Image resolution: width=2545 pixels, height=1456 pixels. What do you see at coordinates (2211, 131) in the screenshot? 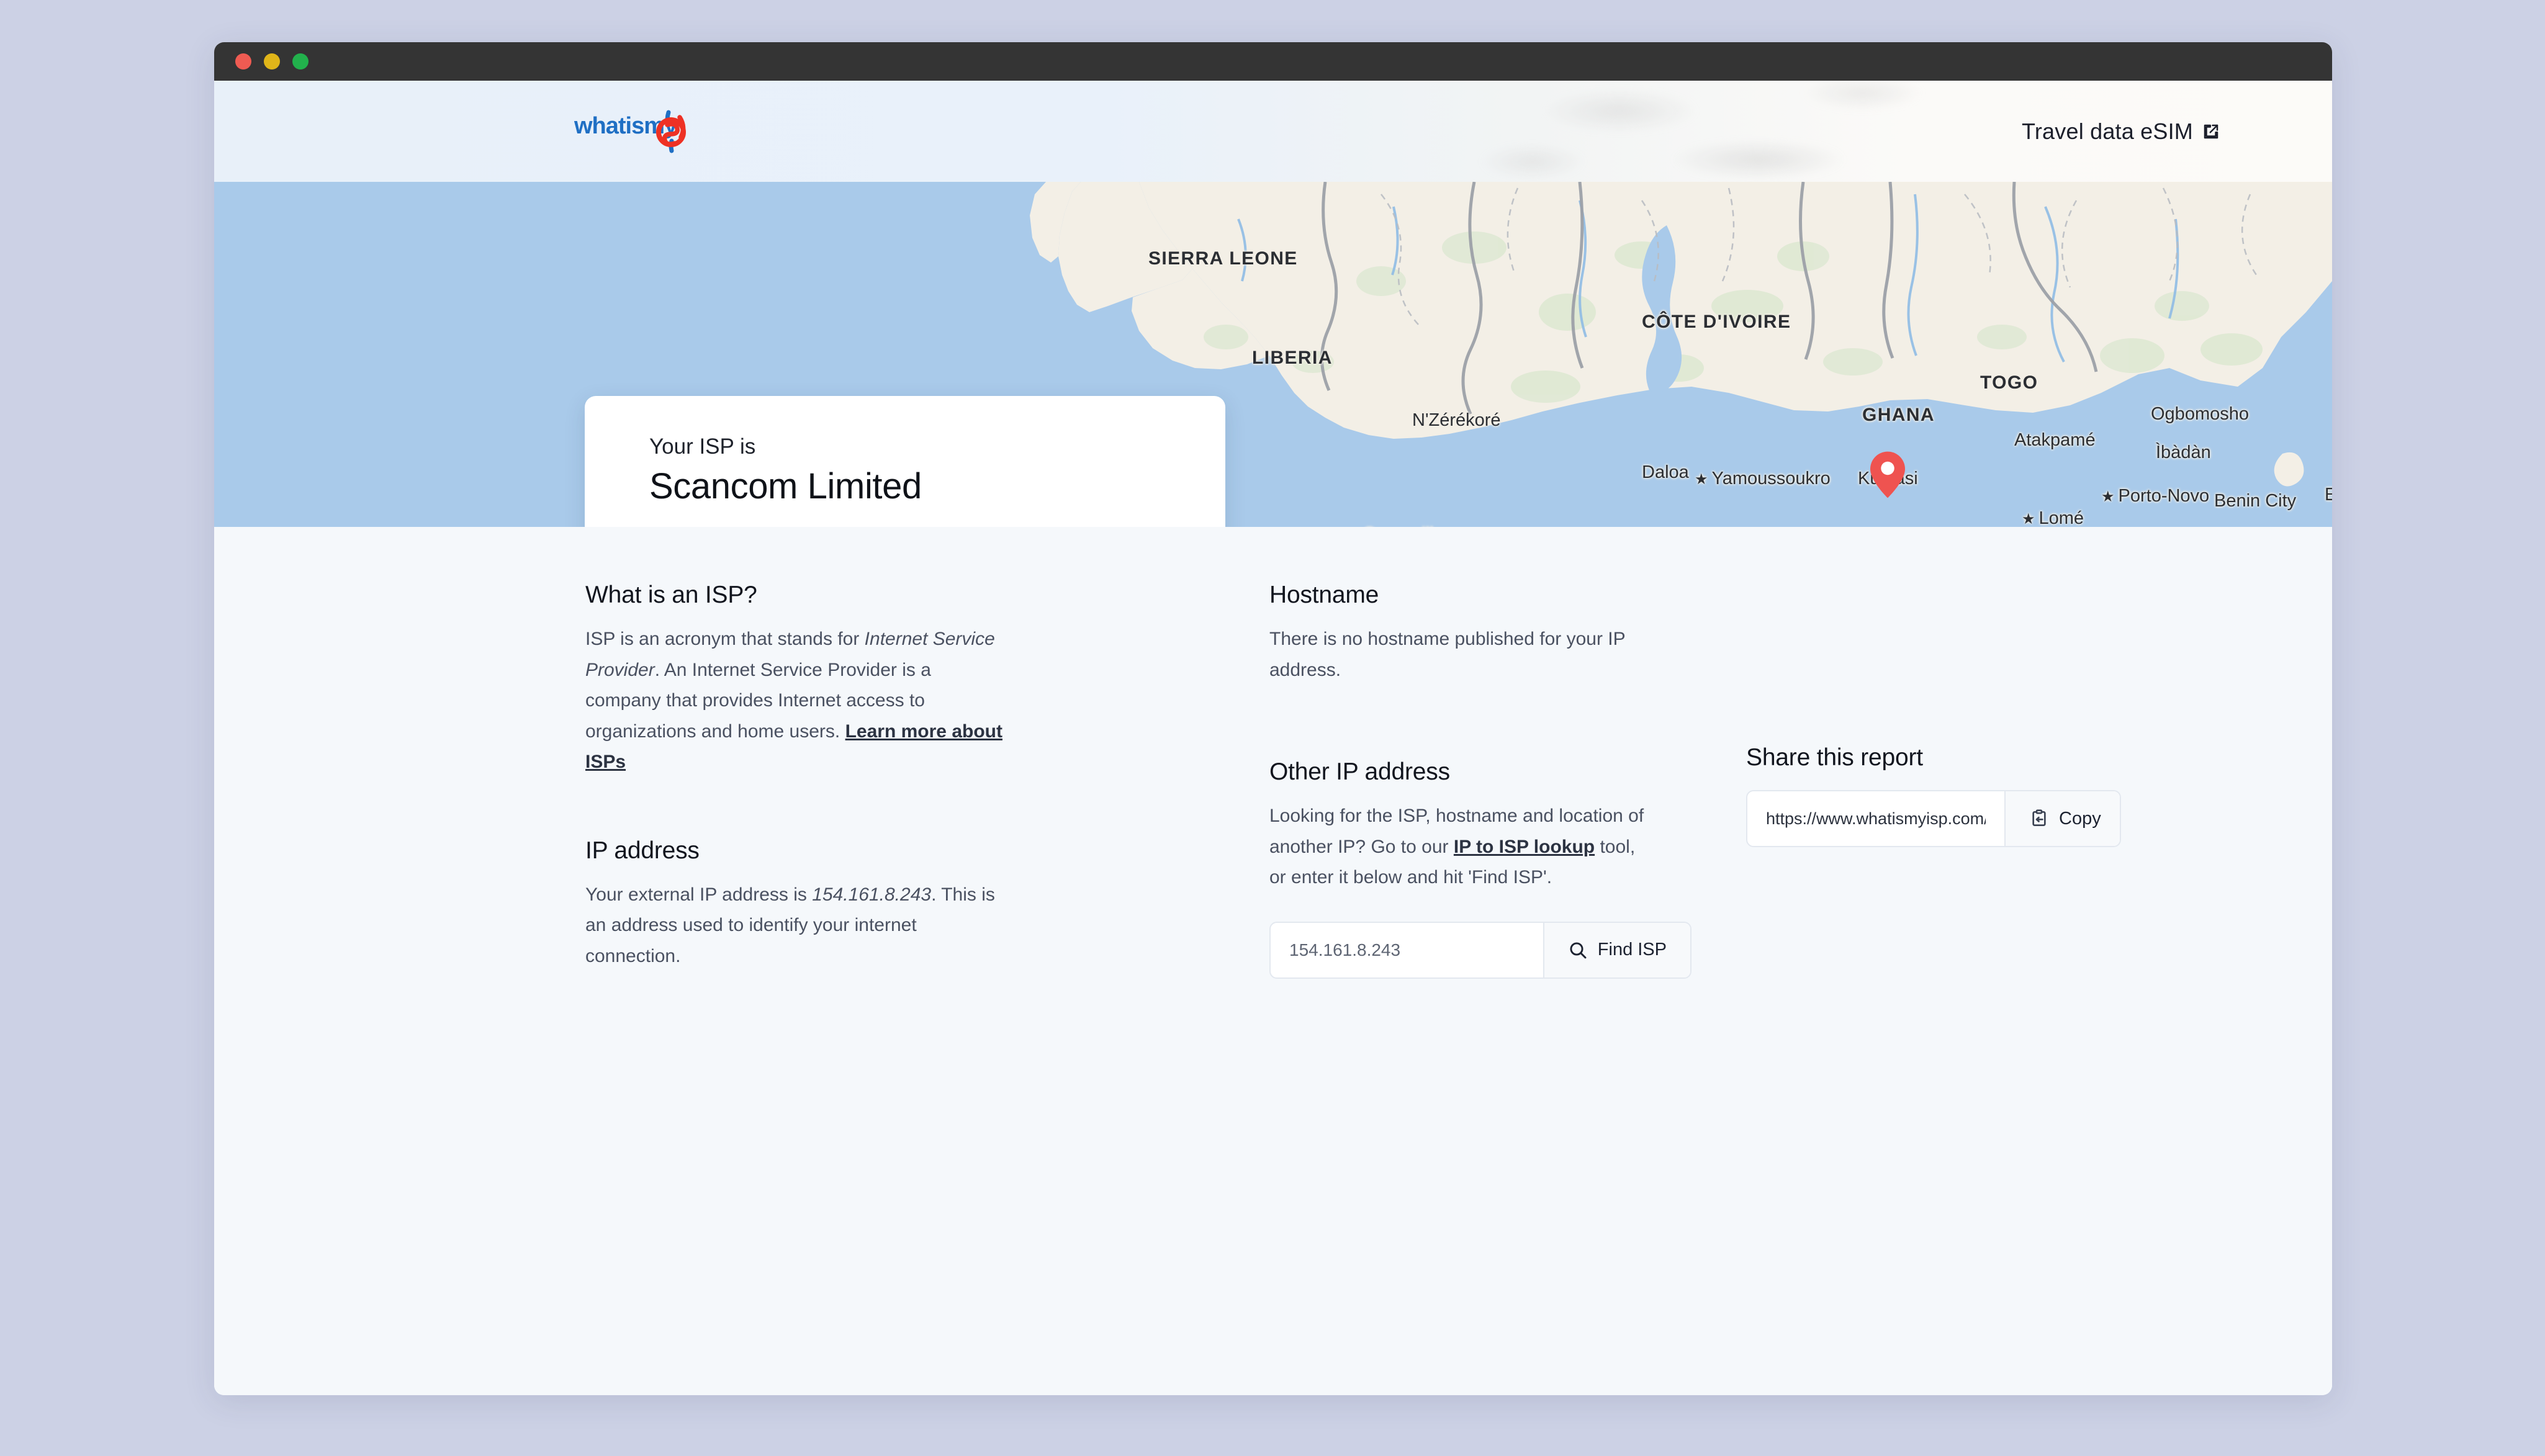
I see `external-link-icon` at bounding box center [2211, 131].